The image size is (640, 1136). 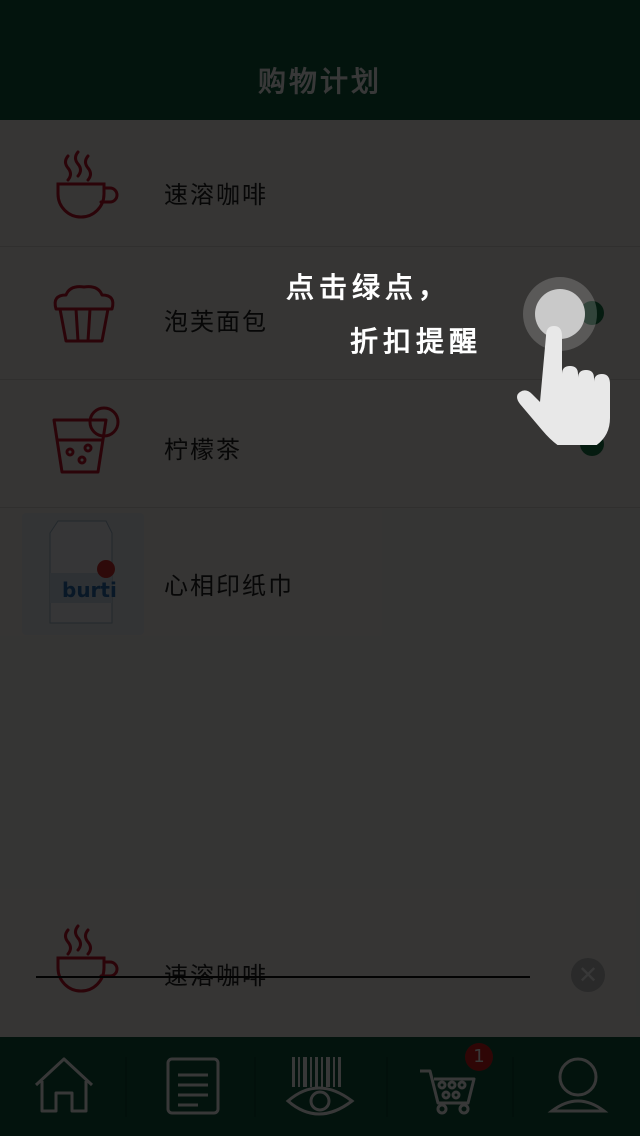 I want to click on muffin-icon, so click(x=84, y=317).